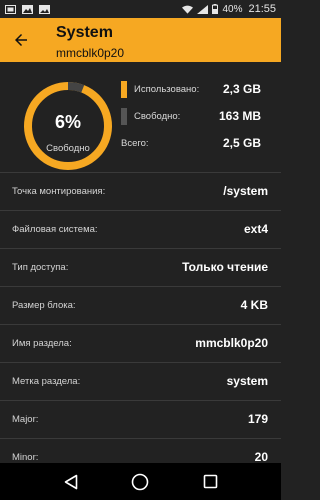  What do you see at coordinates (10, 9) in the screenshot?
I see `screenshot-icon` at bounding box center [10, 9].